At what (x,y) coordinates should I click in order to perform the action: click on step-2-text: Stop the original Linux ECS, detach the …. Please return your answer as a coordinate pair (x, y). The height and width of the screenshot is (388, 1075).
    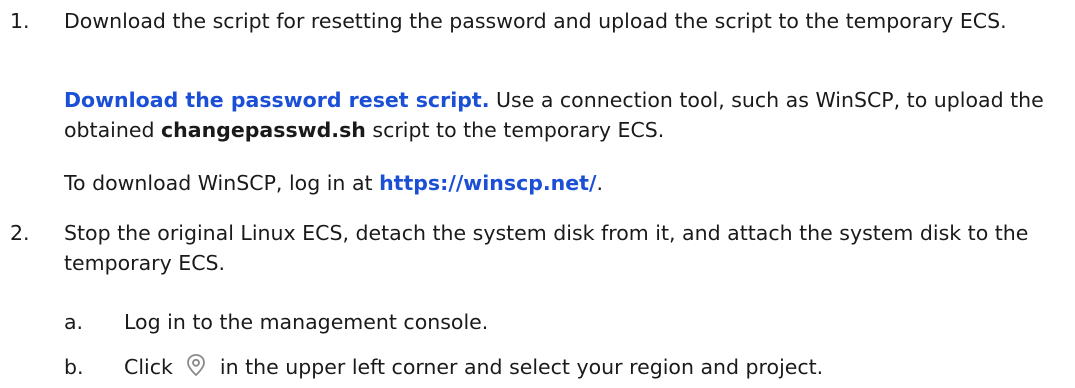
    Looking at the image, I should click on (546, 248).